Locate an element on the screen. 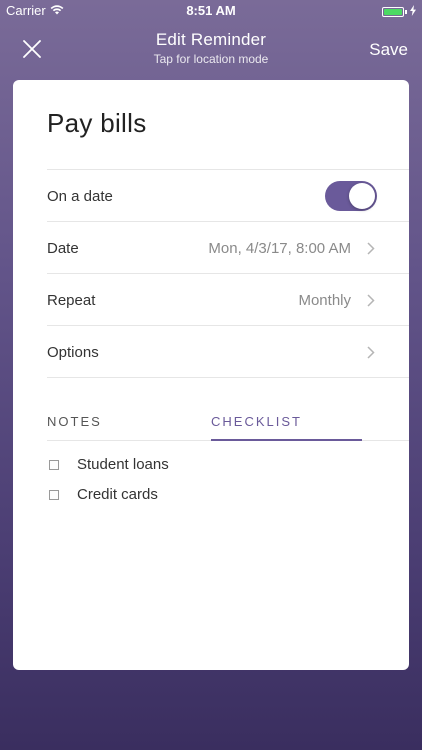 The width and height of the screenshot is (422, 750). on-a-date-toggle is located at coordinates (351, 196).